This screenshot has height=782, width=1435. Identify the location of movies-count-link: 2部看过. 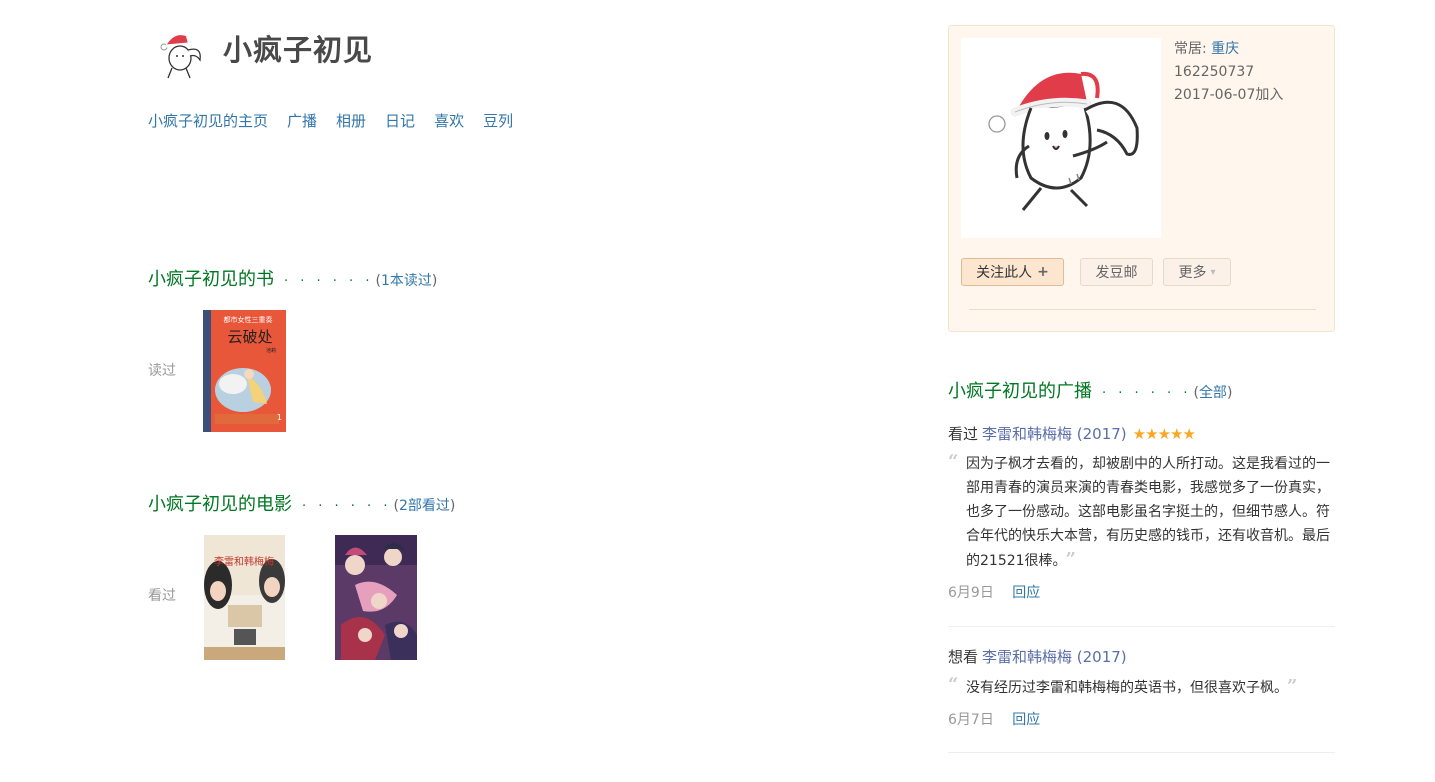
(424, 506).